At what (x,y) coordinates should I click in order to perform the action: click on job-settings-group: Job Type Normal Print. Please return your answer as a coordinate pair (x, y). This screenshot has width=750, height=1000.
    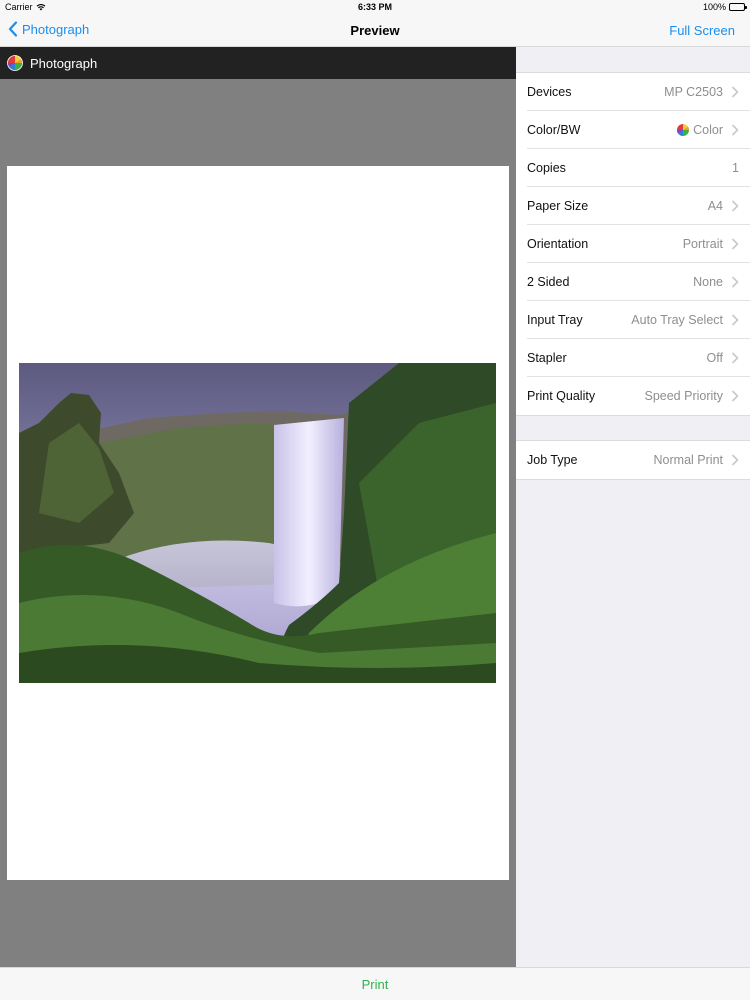
    Looking at the image, I should click on (633, 460).